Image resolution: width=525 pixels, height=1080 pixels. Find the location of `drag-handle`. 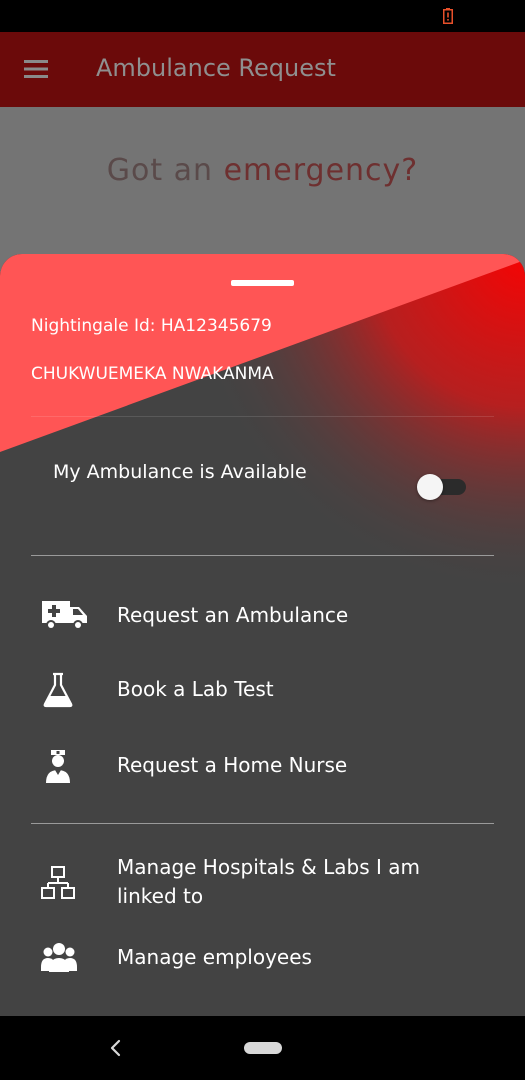

drag-handle is located at coordinates (262, 283).